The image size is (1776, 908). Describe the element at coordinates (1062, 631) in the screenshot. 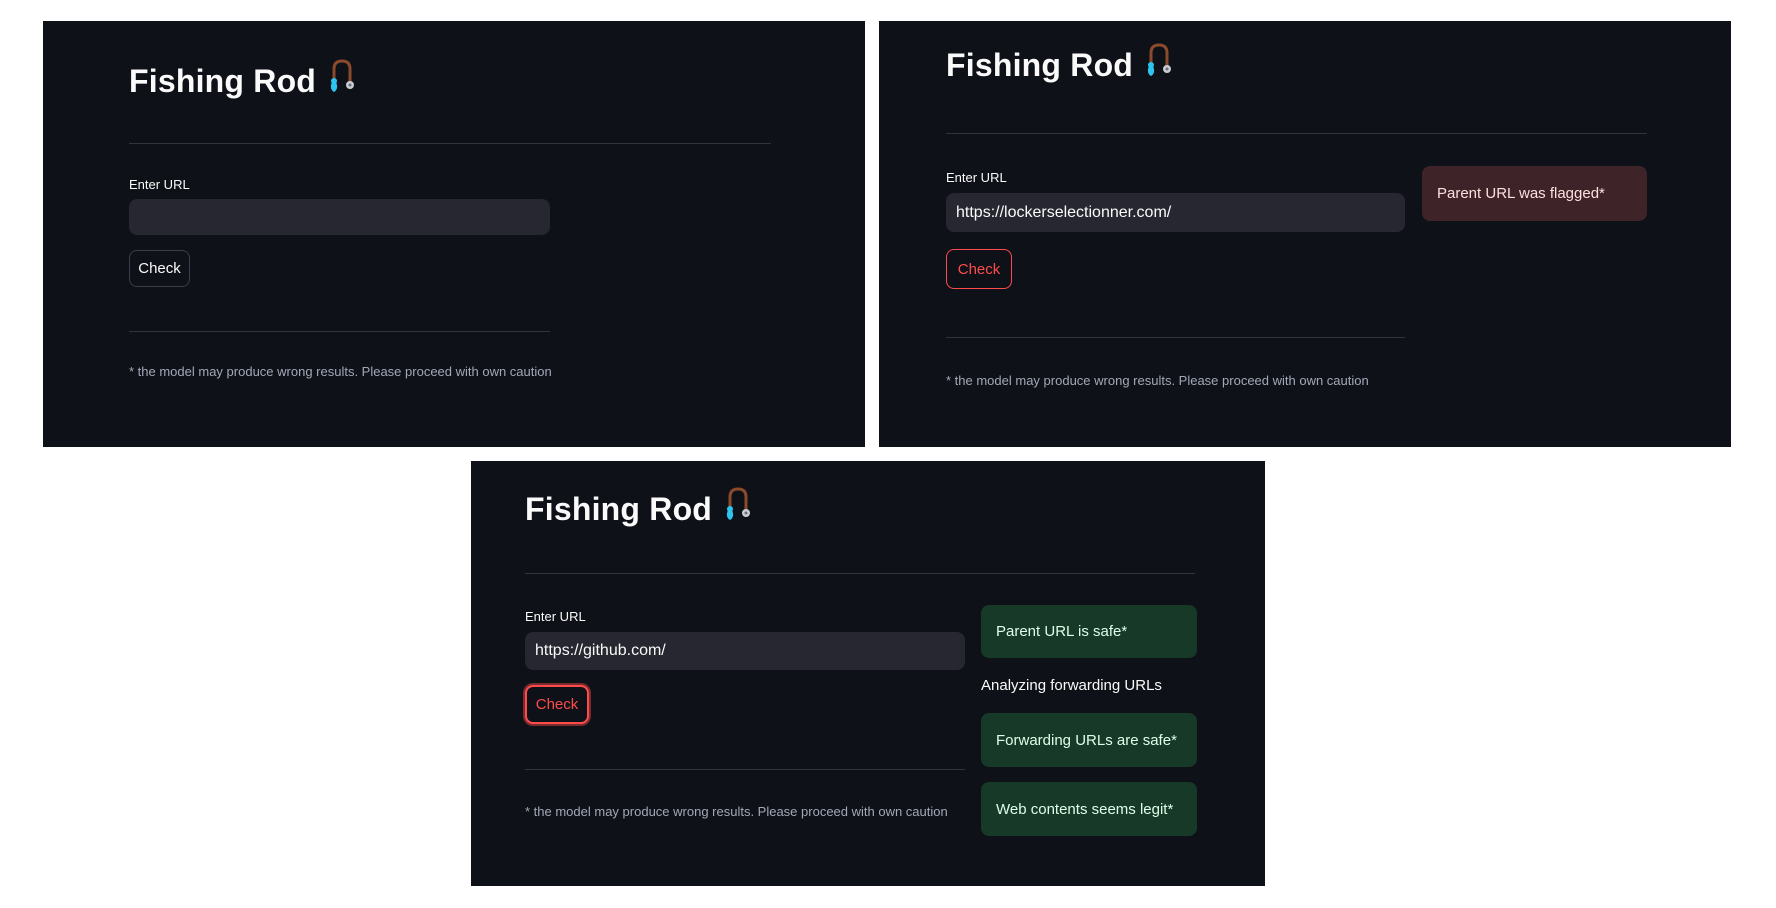

I see `parent-url-safe-text: Parent URL is safe*` at that location.